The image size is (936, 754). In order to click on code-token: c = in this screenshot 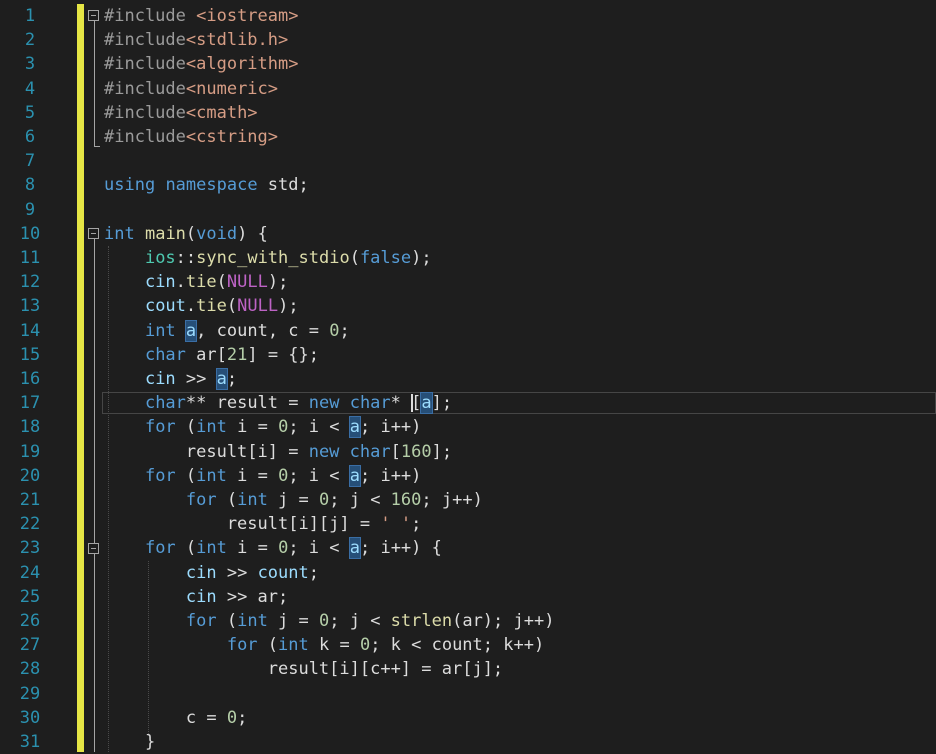, I will do `click(165, 717)`.